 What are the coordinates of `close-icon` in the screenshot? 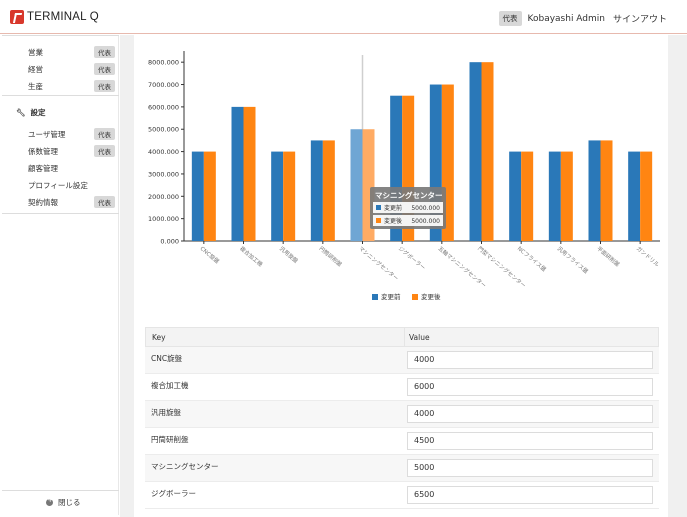 It's located at (49, 501).